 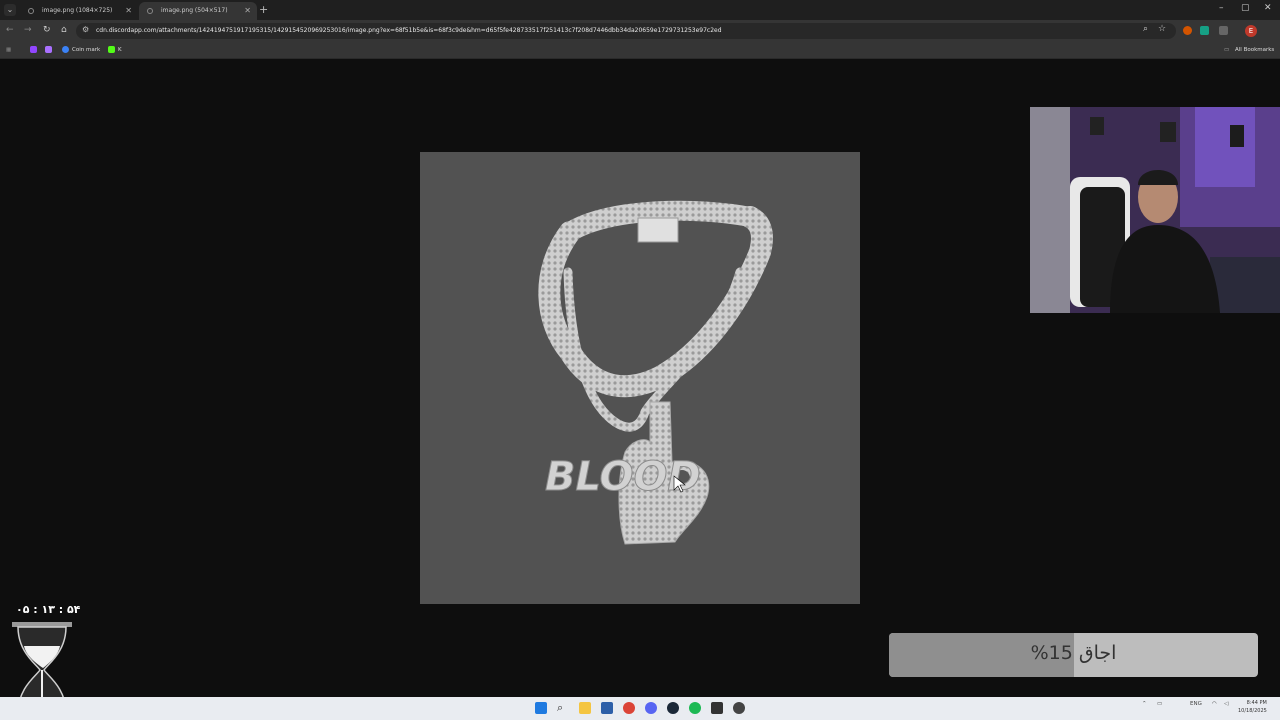 I want to click on bookmark-star-icon: ☆, so click(x=1162, y=29).